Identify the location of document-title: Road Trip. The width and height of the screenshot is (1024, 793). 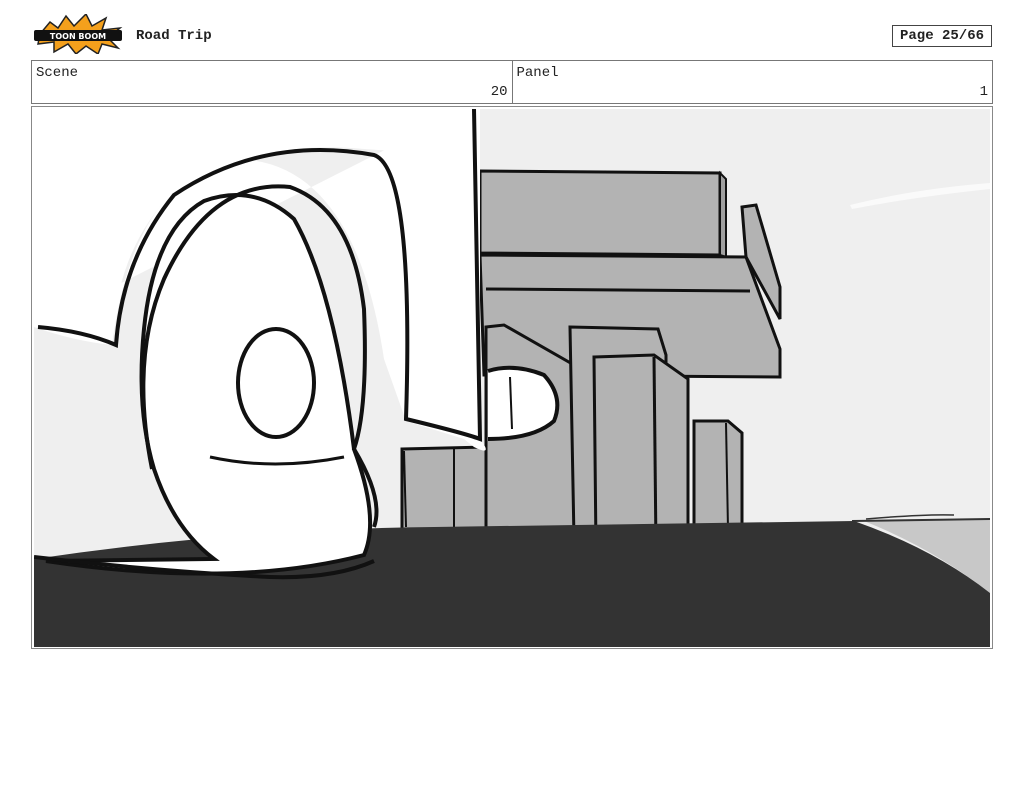
(174, 36).